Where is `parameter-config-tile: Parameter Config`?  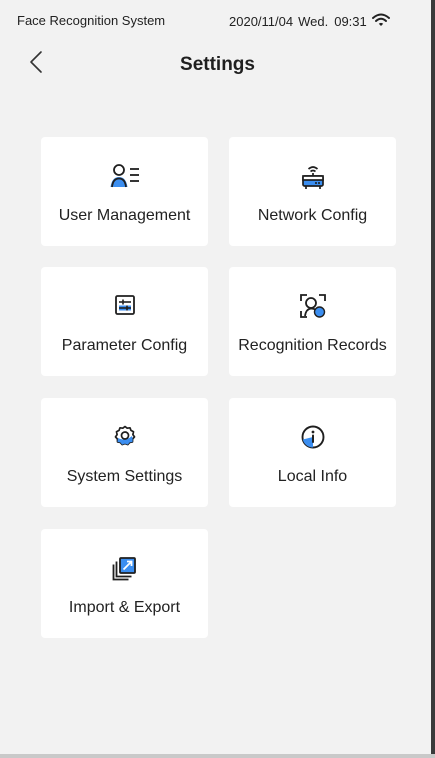 parameter-config-tile: Parameter Config is located at coordinates (124, 321).